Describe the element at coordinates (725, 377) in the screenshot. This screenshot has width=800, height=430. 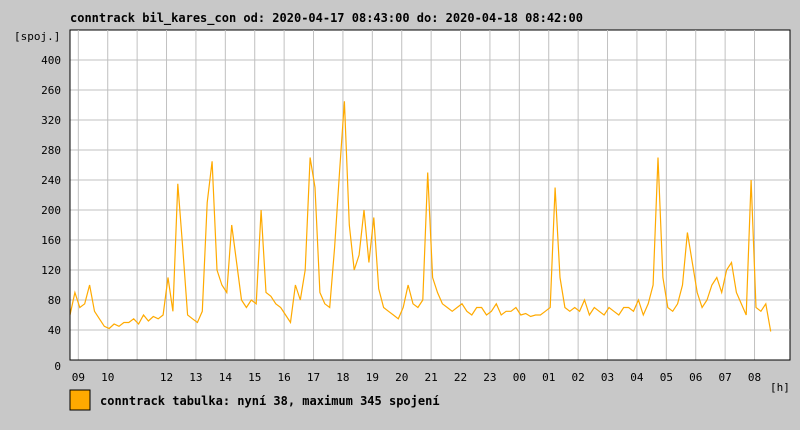
I see `x-tick-label: 07` at that location.